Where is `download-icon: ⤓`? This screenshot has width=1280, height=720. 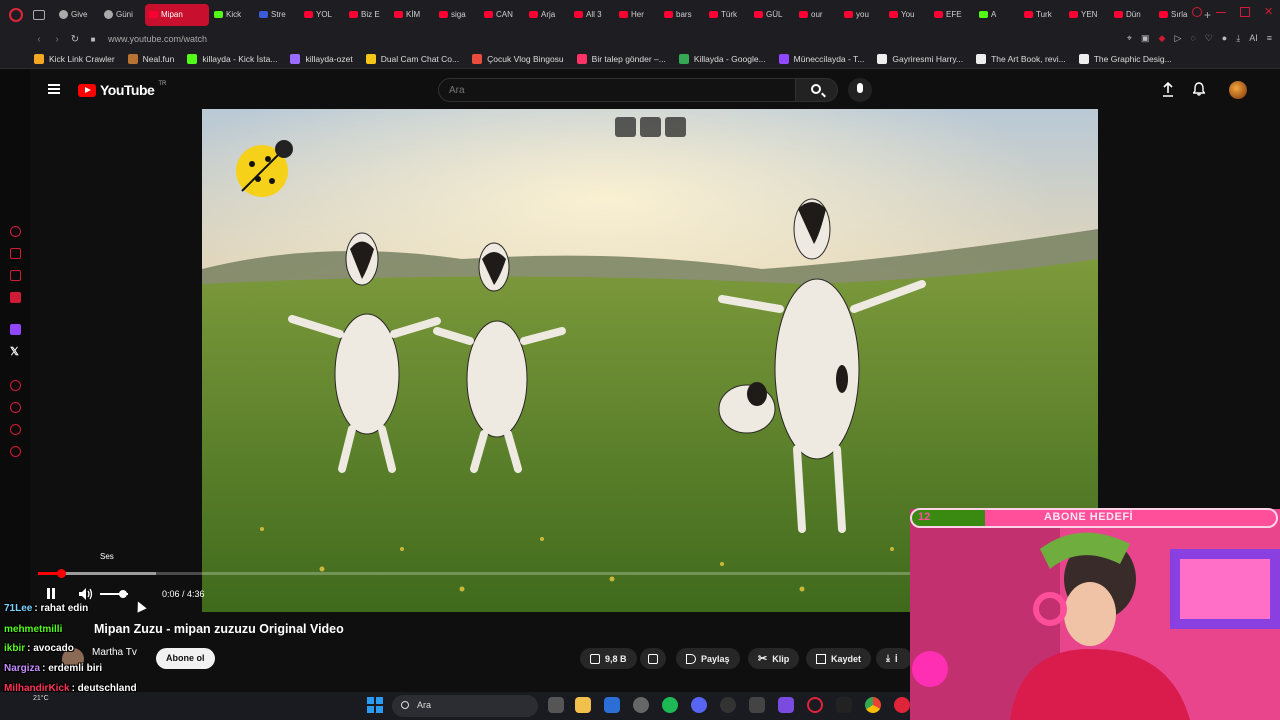 download-icon: ⤓ is located at coordinates (1238, 38).